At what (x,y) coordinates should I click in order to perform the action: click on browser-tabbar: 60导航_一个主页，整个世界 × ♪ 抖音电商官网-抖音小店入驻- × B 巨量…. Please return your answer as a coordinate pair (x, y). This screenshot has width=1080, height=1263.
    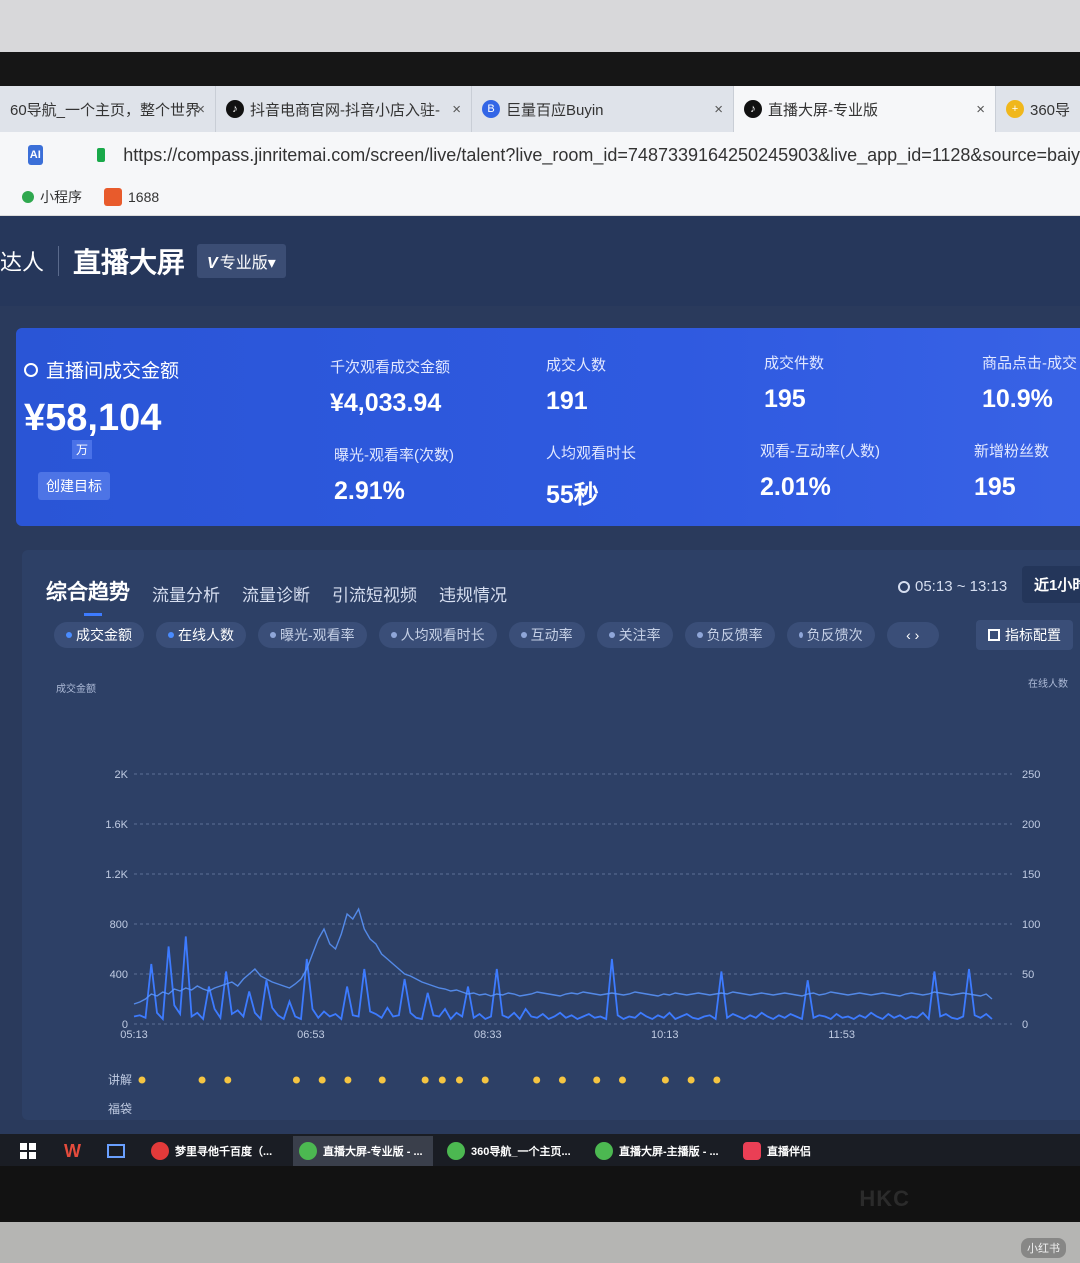
    Looking at the image, I should click on (540, 109).